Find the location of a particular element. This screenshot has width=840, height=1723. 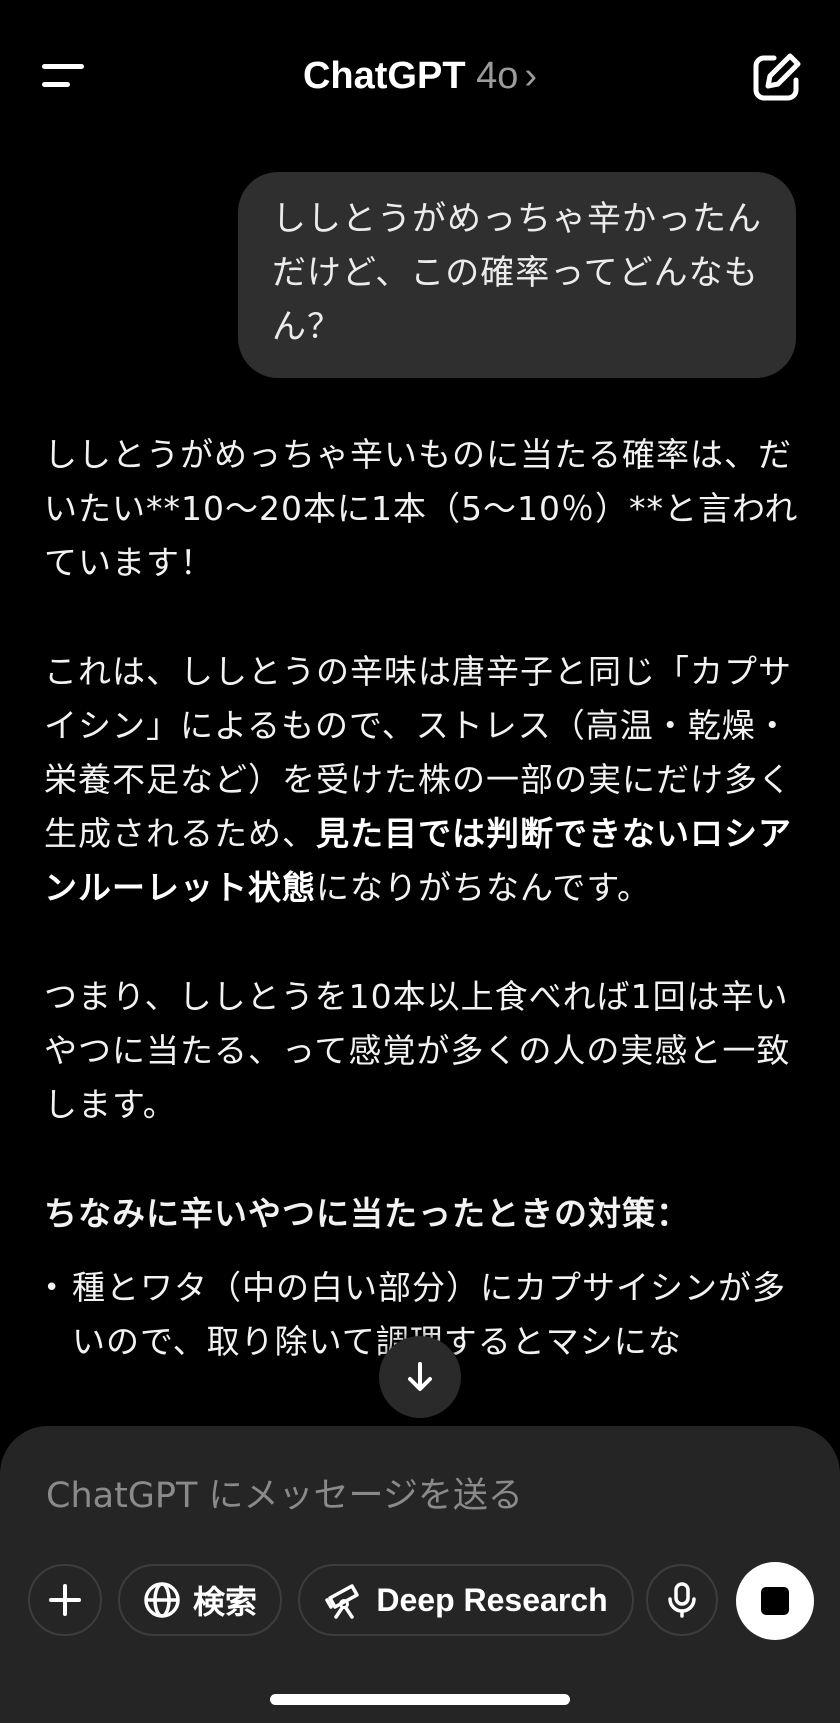

message-input: ChatGPT にメッセージを送る is located at coordinates (416, 1496).